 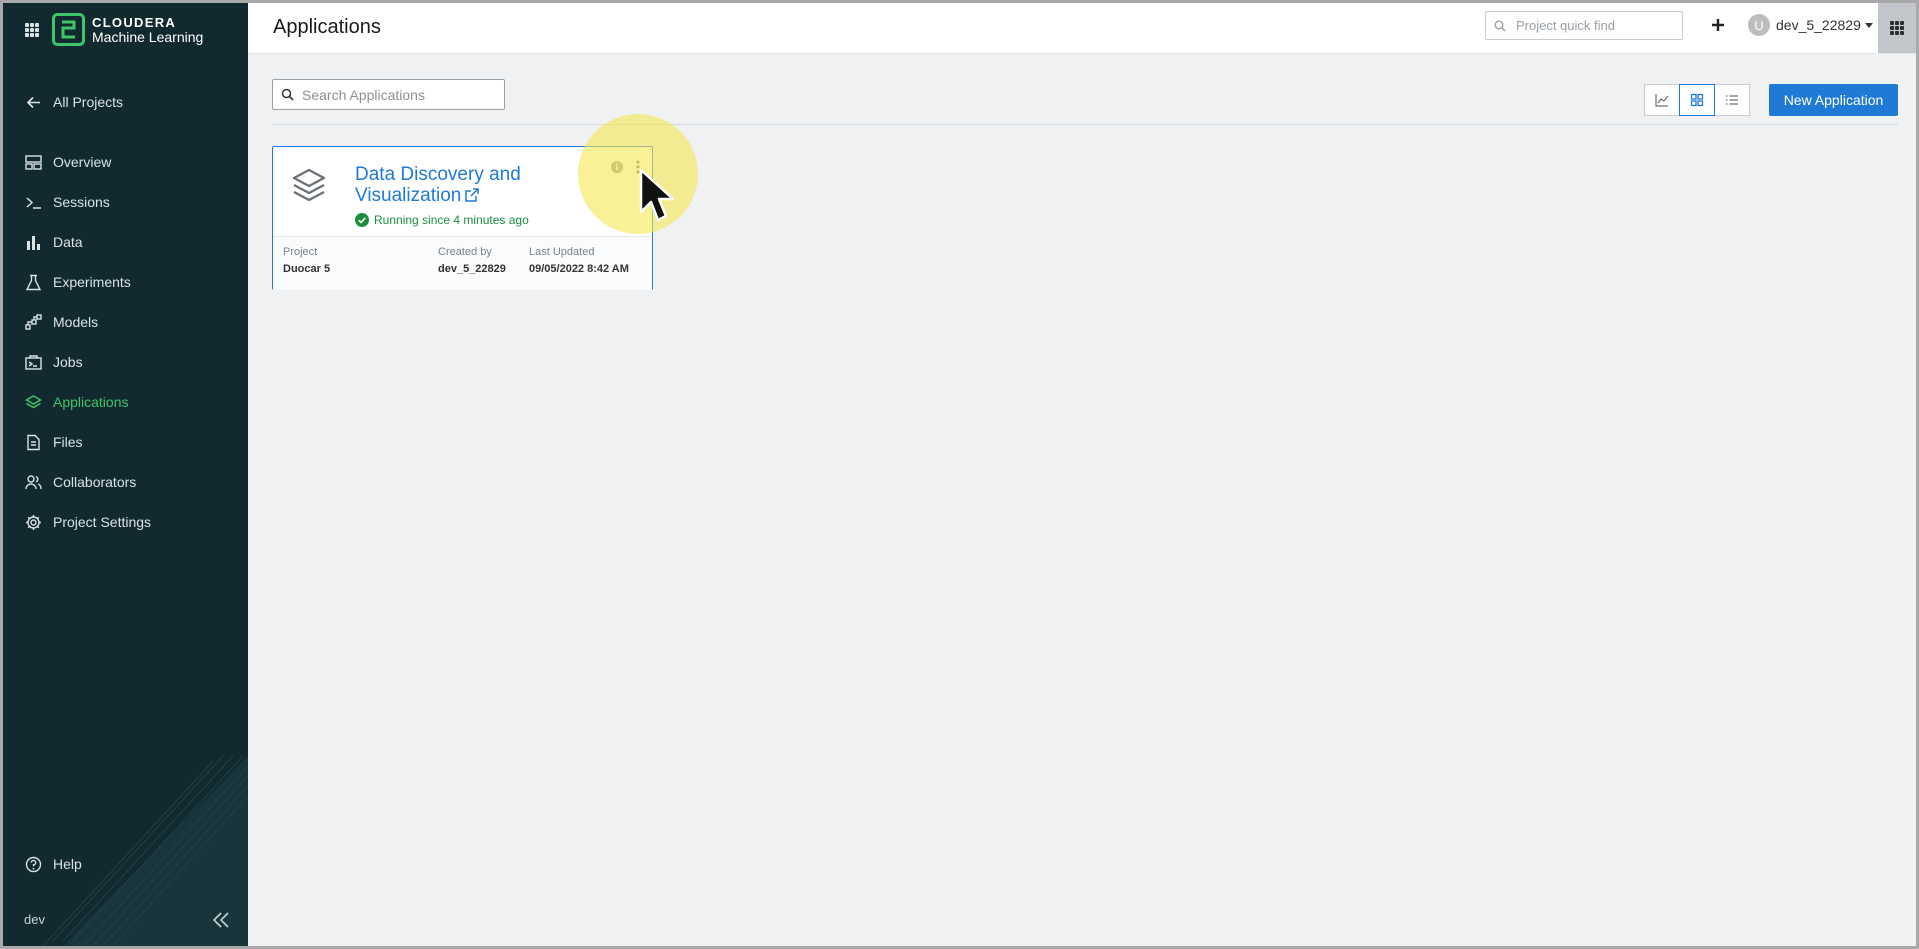 I want to click on grid-icon, so click(x=1697, y=100).